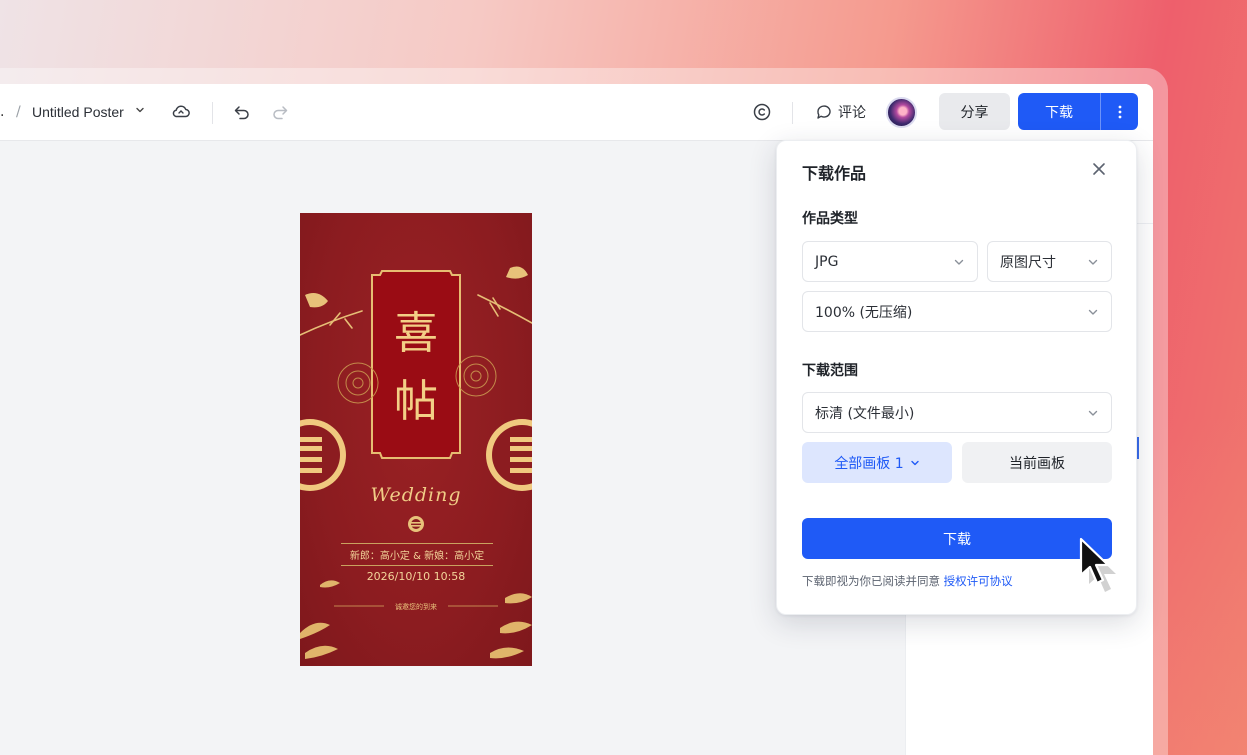 The height and width of the screenshot is (755, 1247). Describe the element at coordinates (416, 576) in the screenshot. I see `poster-datetime: 2026/10/10 10:58` at that location.